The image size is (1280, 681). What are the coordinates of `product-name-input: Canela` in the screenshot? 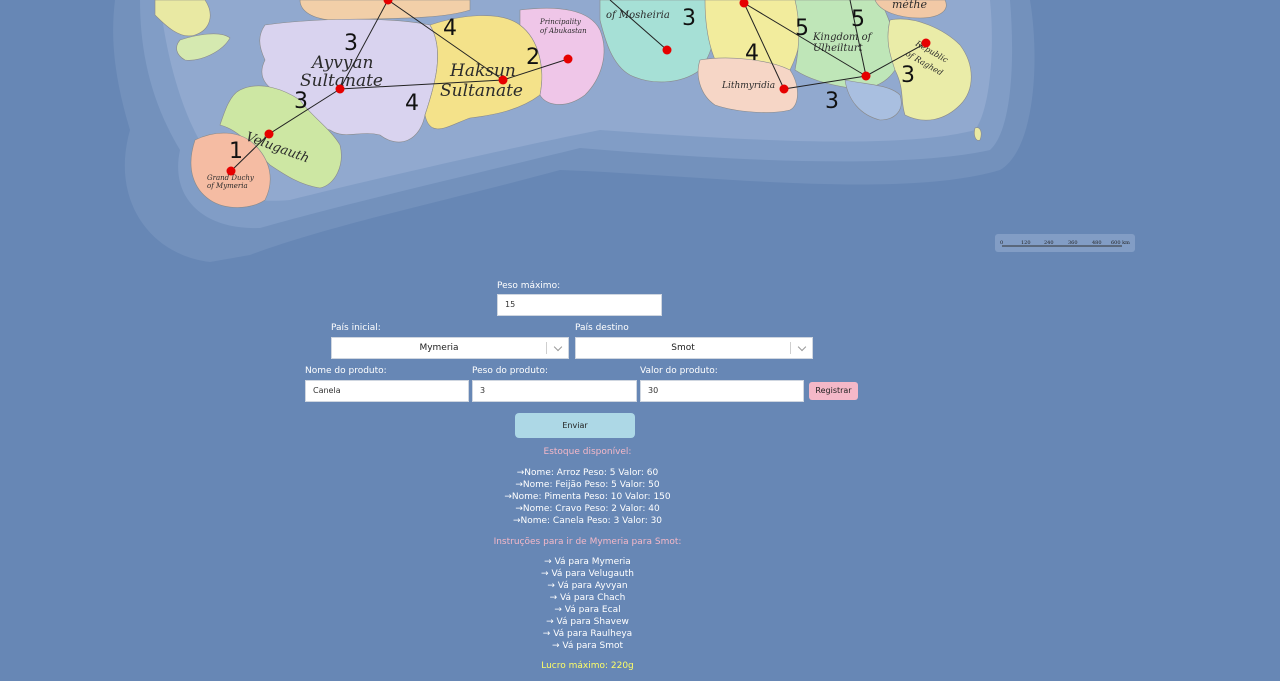 It's located at (387, 391).